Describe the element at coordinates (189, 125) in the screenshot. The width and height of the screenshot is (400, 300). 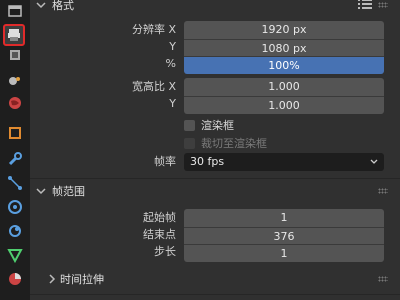
I see `render-region-checkbox` at that location.